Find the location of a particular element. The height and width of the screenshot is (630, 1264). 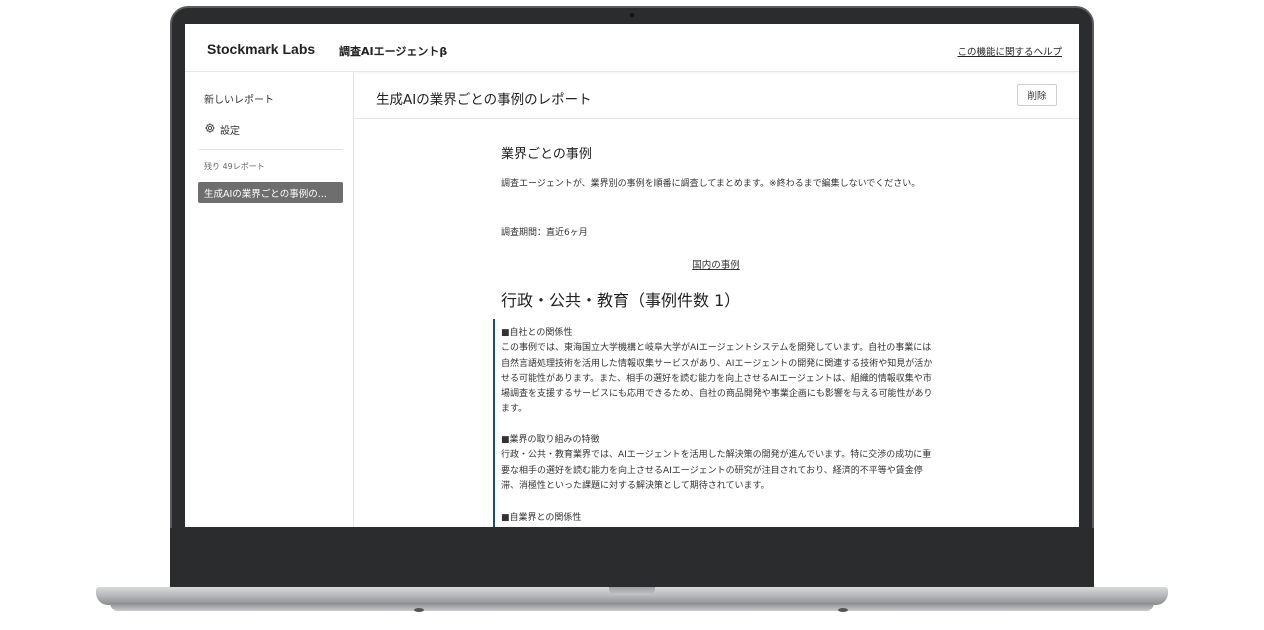

laptop-foot-right is located at coordinates (843, 610).